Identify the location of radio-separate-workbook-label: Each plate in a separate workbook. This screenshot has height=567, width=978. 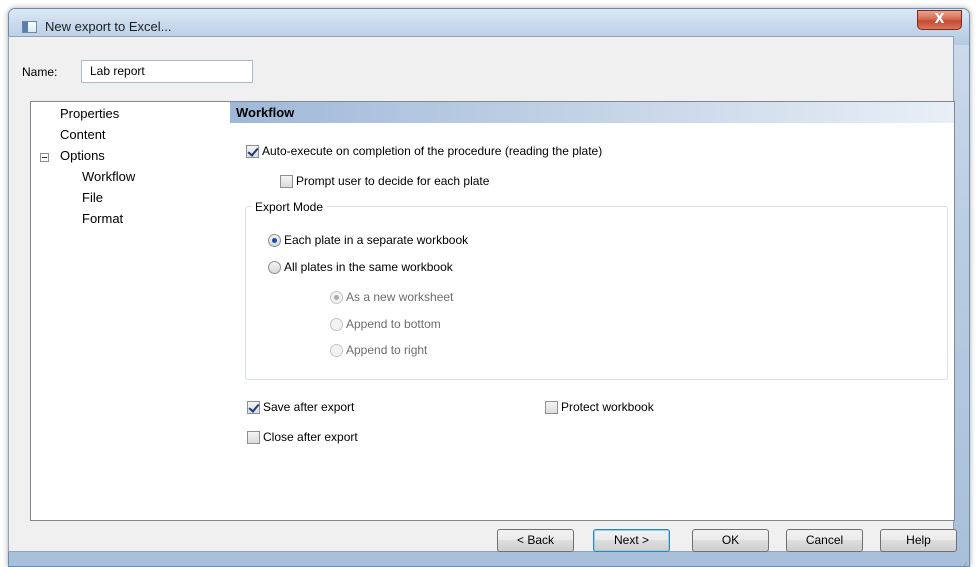
(376, 240).